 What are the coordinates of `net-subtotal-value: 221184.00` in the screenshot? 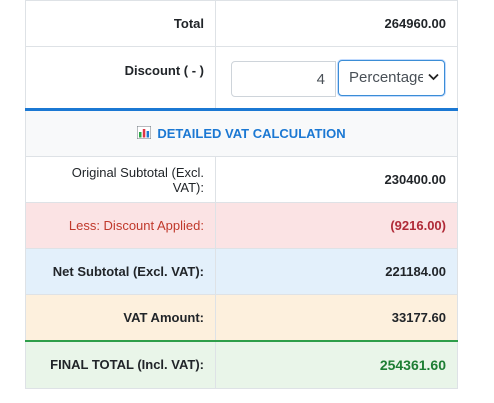 It's located at (336, 271).